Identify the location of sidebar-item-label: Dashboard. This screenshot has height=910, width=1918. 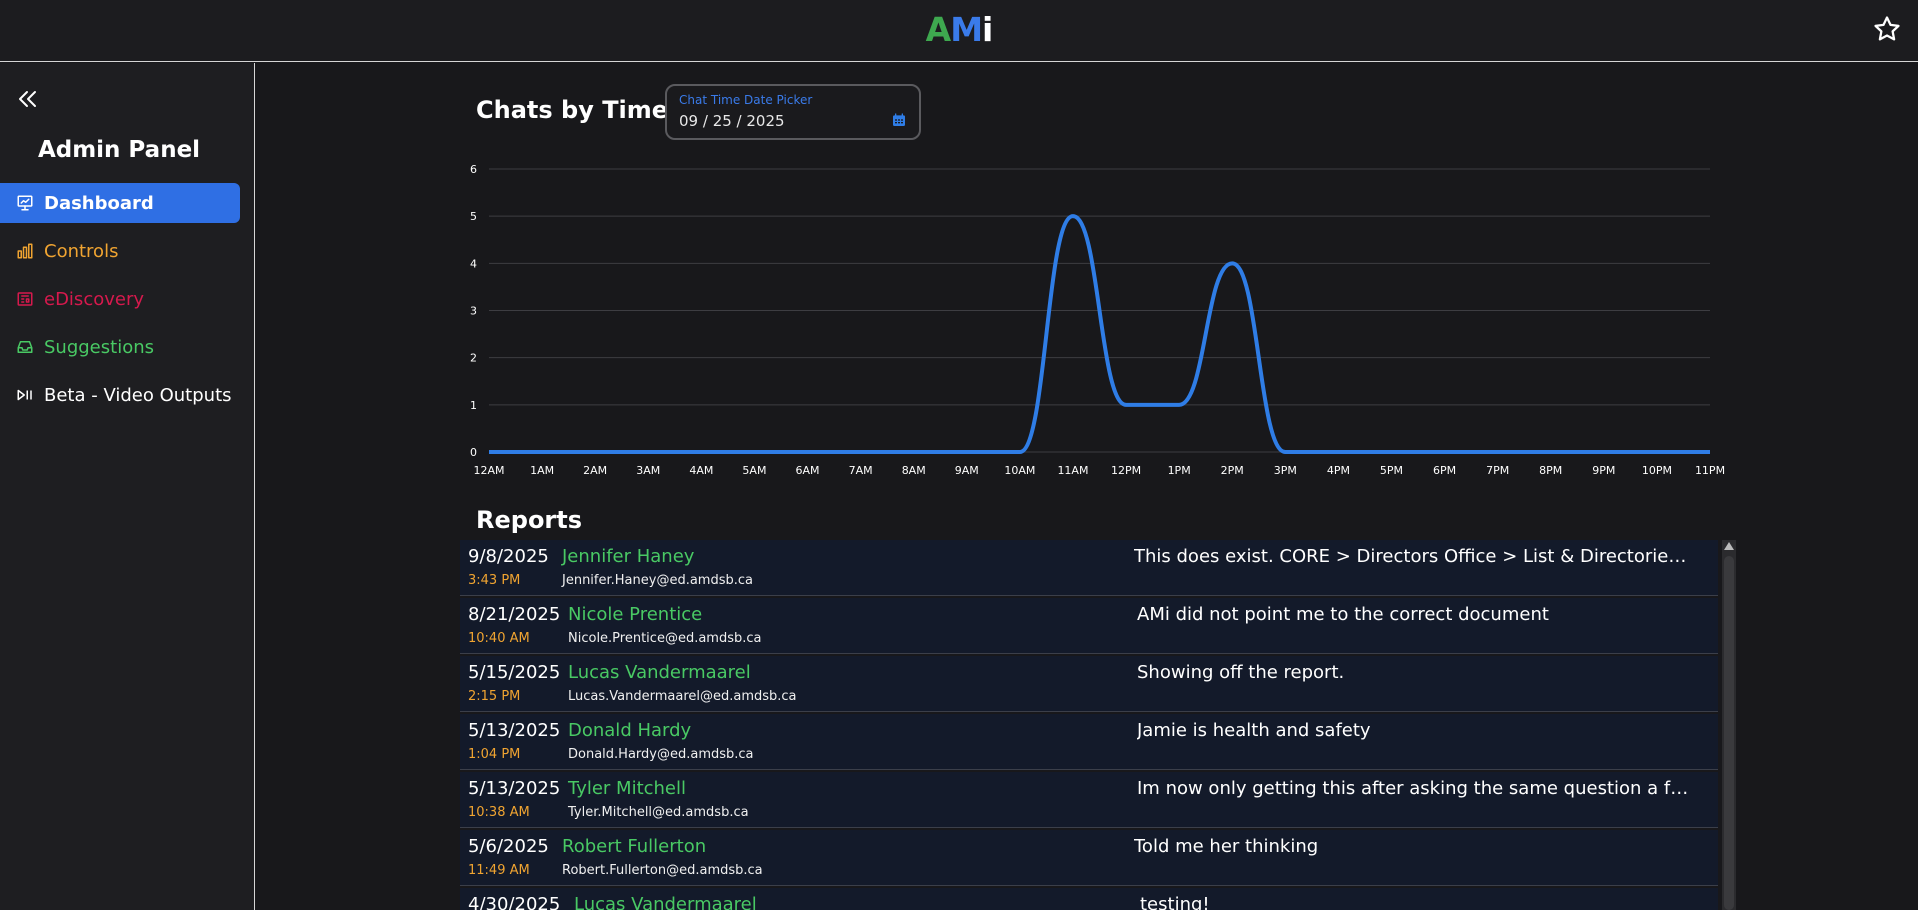
(99, 203).